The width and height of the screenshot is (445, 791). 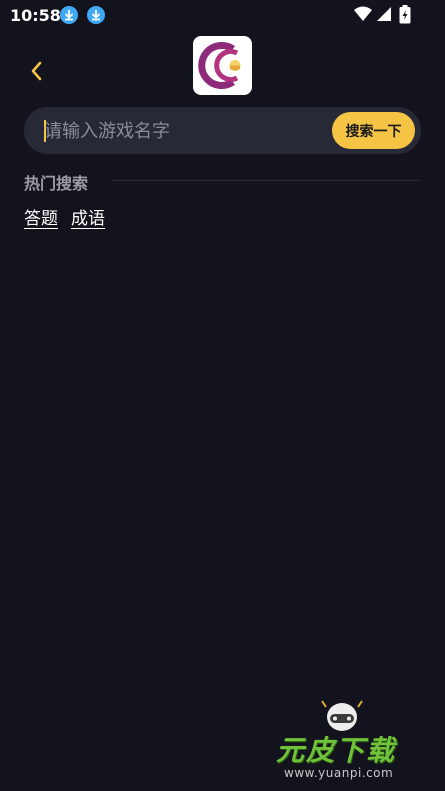 I want to click on wifi-icon, so click(x=363, y=16).